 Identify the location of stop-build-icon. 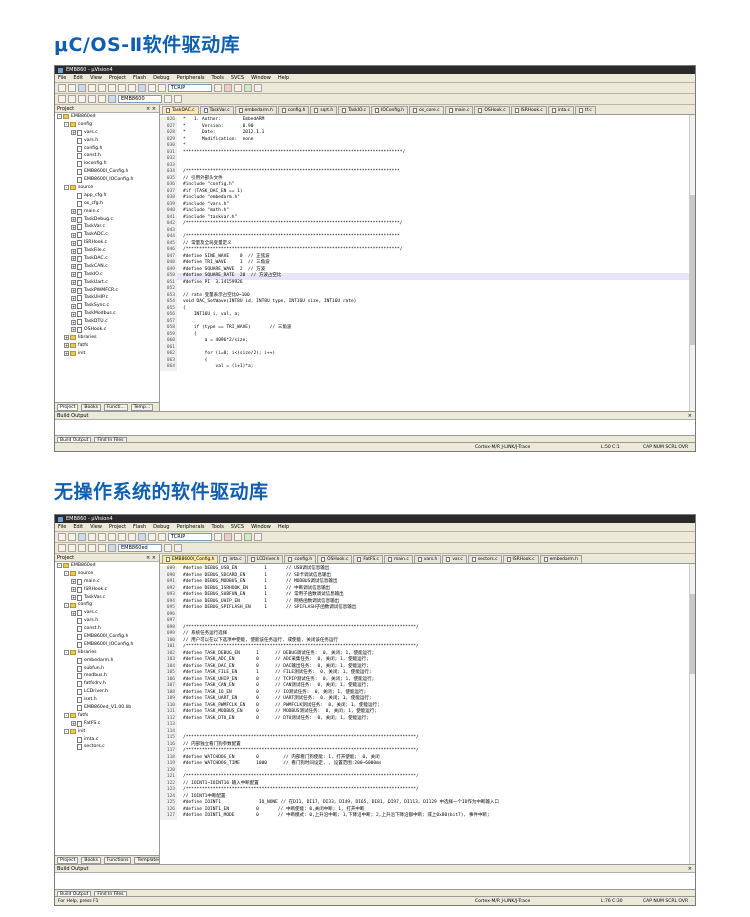
(102, 99).